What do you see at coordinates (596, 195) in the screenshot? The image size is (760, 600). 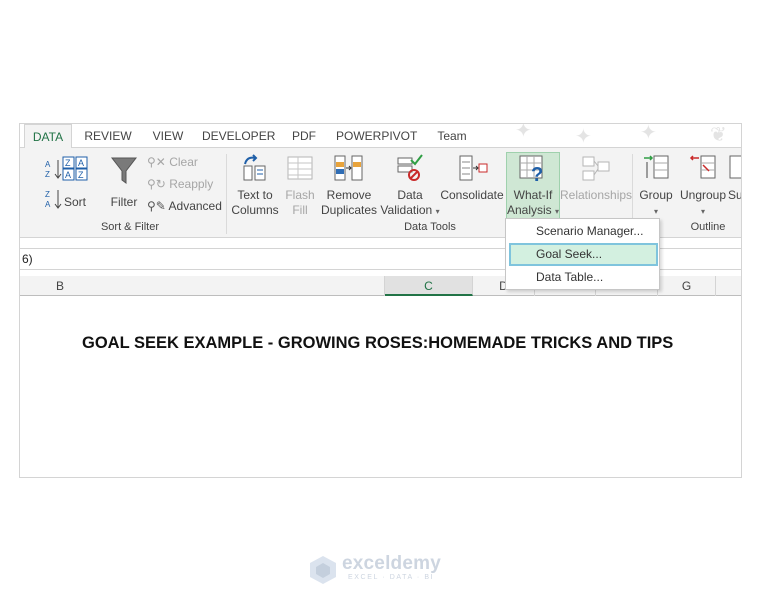 I see `relationships-label: Relationships` at bounding box center [596, 195].